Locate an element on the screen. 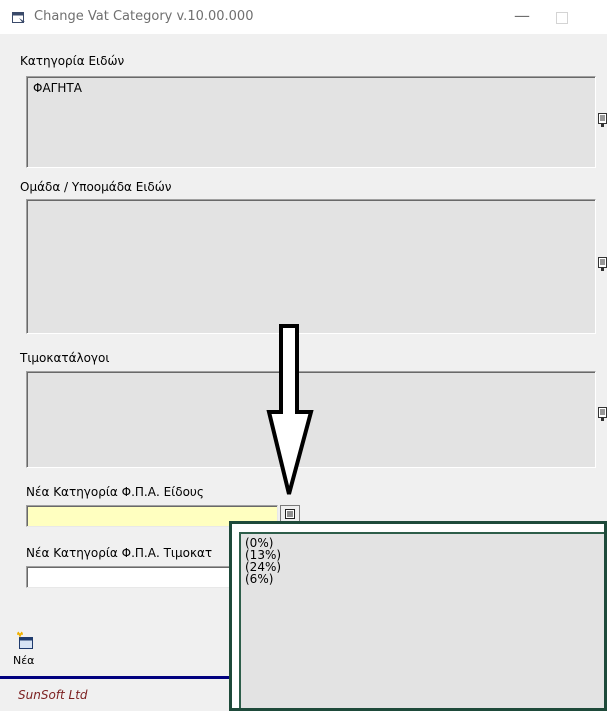 Image resolution: width=607 pixels, height=711 pixels. new-button-label: Νέα is located at coordinates (23, 660).